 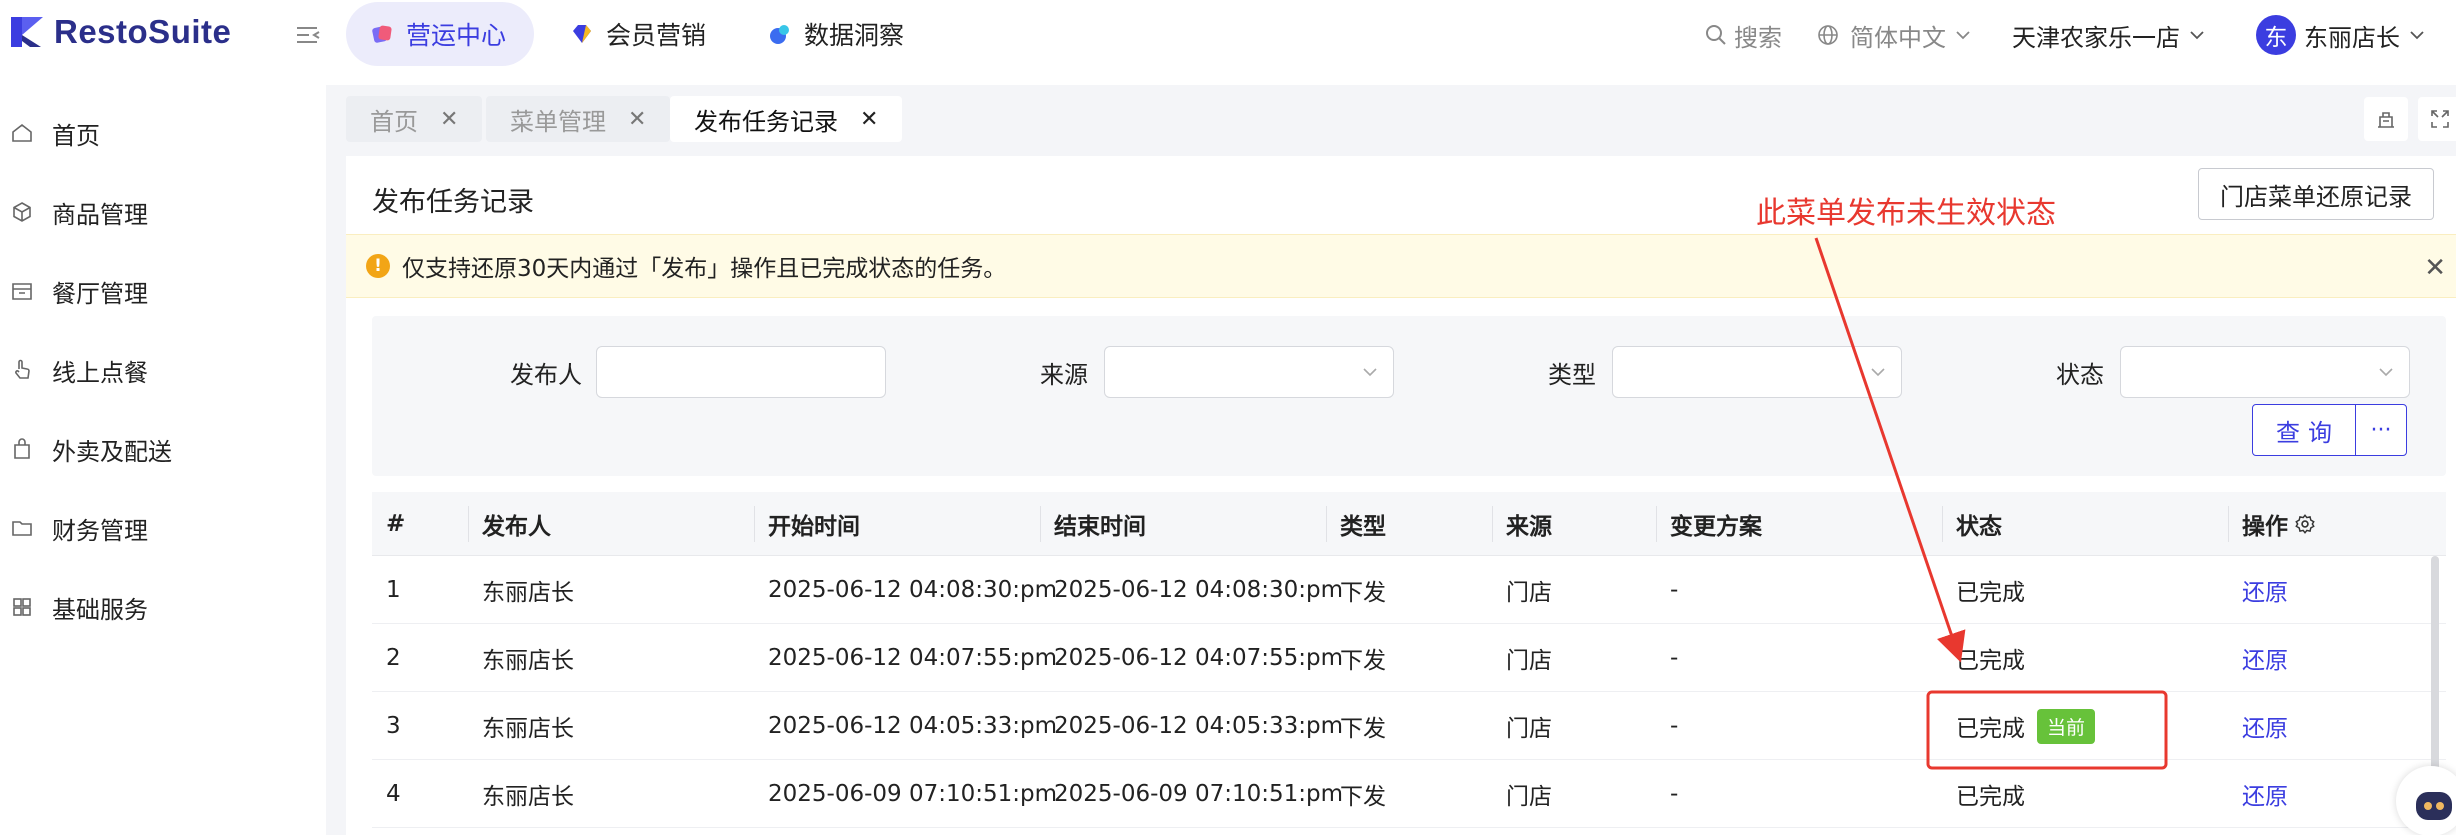 What do you see at coordinates (22, 369) in the screenshot?
I see `hand-pointer-icon` at bounding box center [22, 369].